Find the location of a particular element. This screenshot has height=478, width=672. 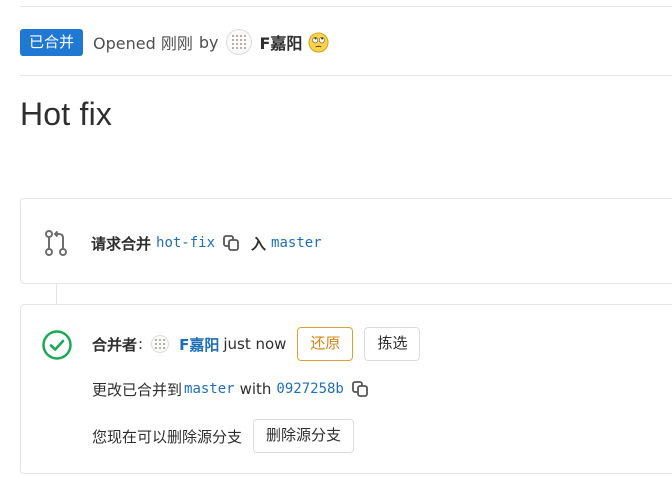

merged-into-row: 更改已合并到 master with 0927258b is located at coordinates (231, 389).